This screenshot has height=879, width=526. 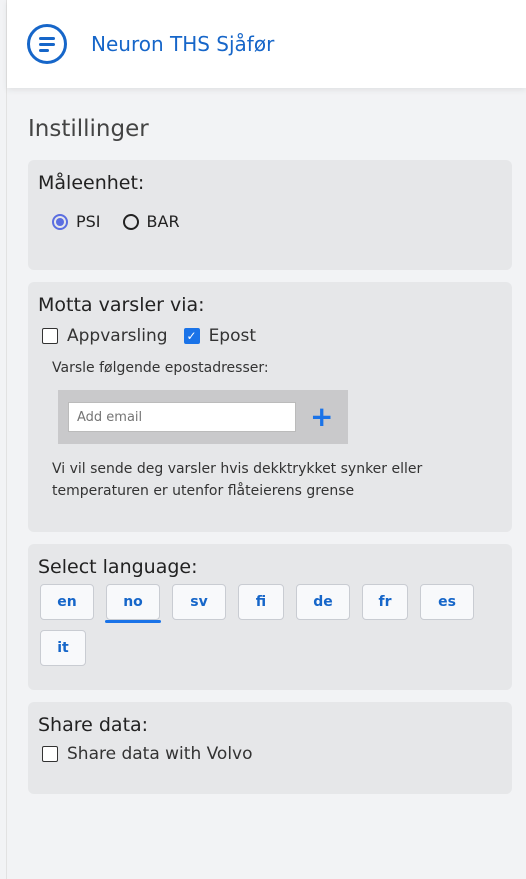 What do you see at coordinates (50, 336) in the screenshot?
I see `app-notification-checkbox` at bounding box center [50, 336].